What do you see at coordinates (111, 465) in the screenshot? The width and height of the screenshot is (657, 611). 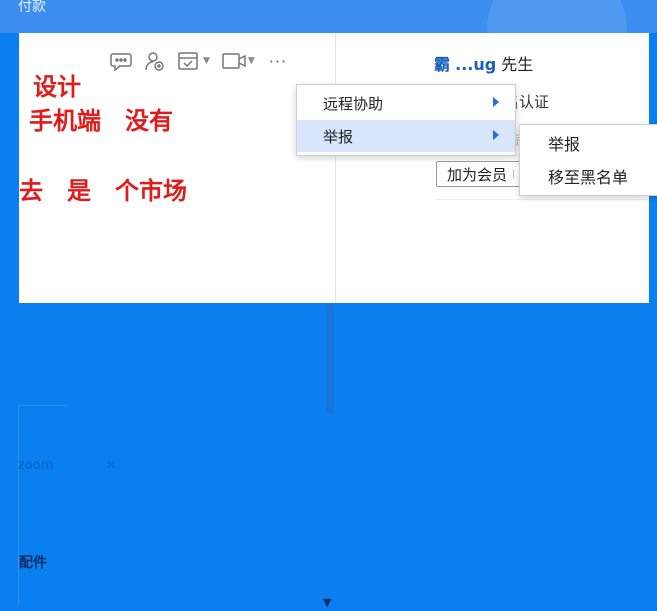 I see `faded-close-icon: ✕` at bounding box center [111, 465].